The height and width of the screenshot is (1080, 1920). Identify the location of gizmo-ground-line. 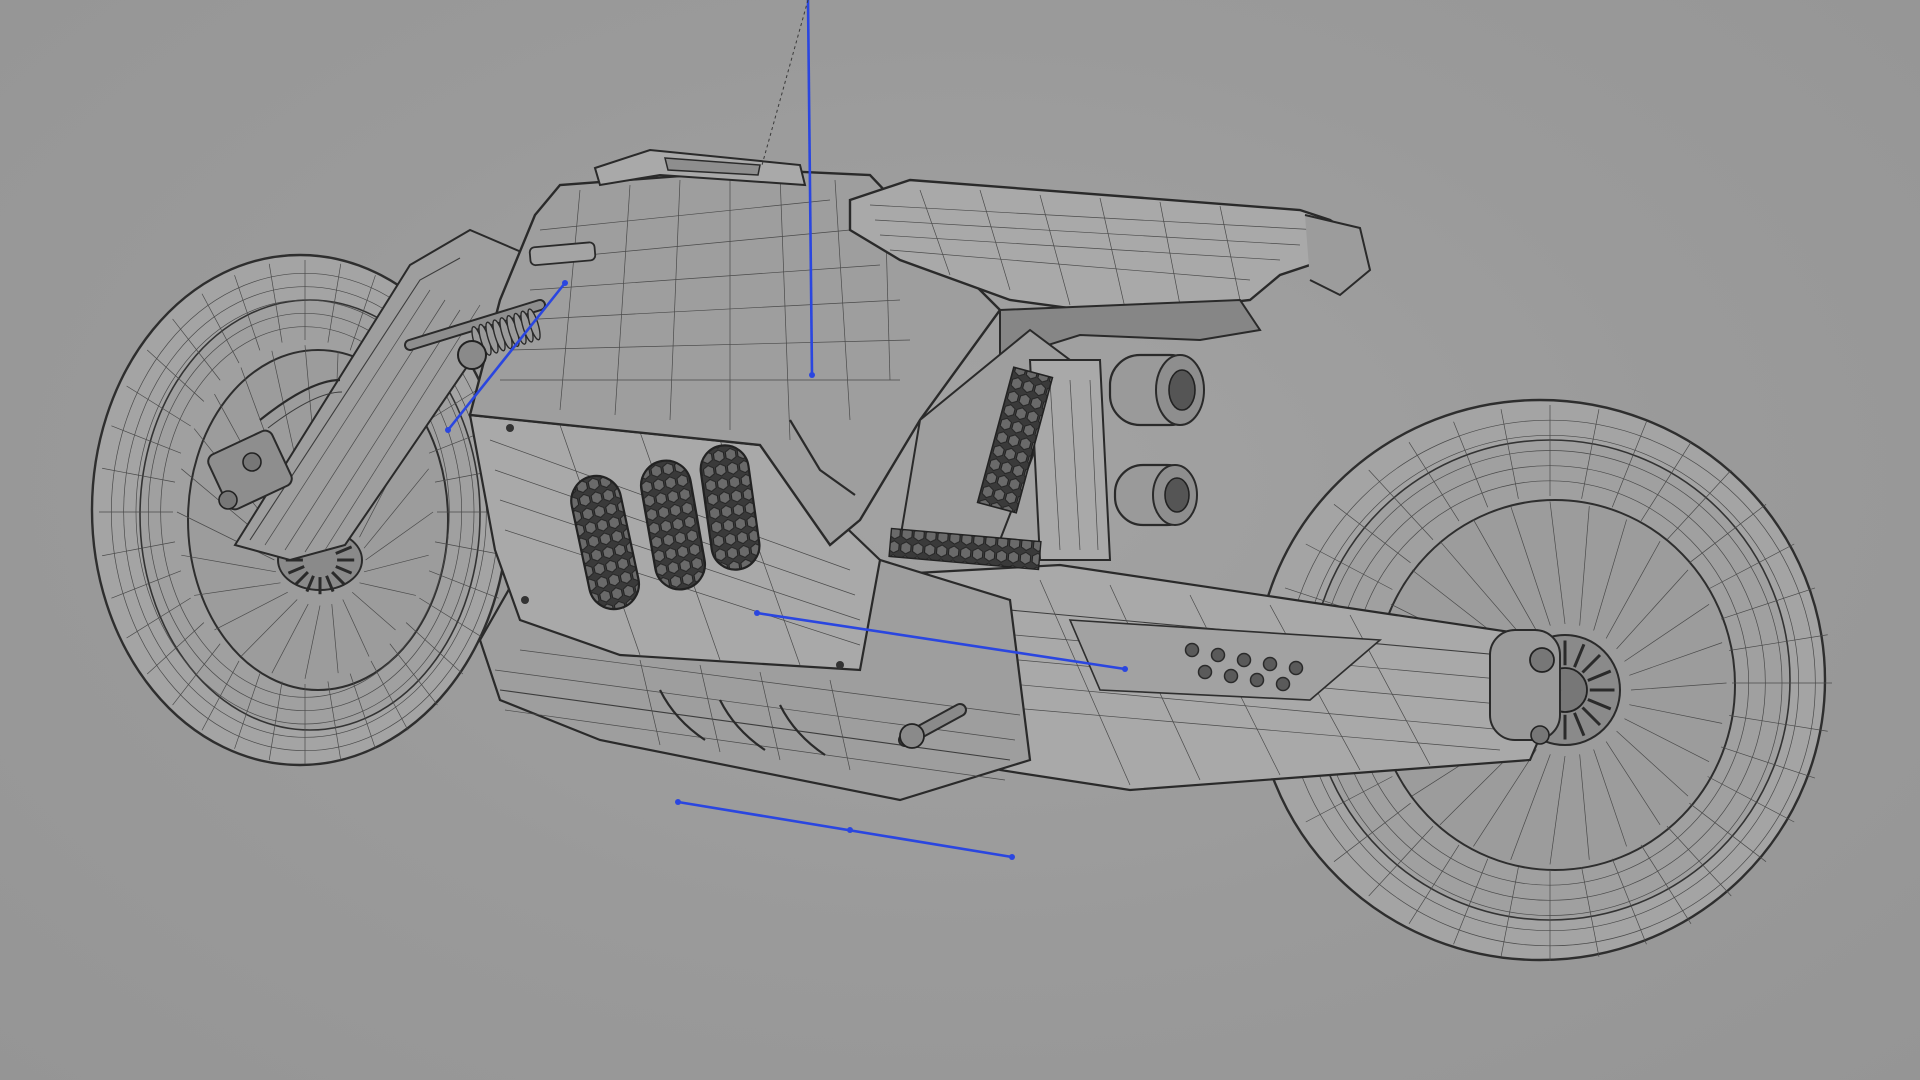
(845, 829).